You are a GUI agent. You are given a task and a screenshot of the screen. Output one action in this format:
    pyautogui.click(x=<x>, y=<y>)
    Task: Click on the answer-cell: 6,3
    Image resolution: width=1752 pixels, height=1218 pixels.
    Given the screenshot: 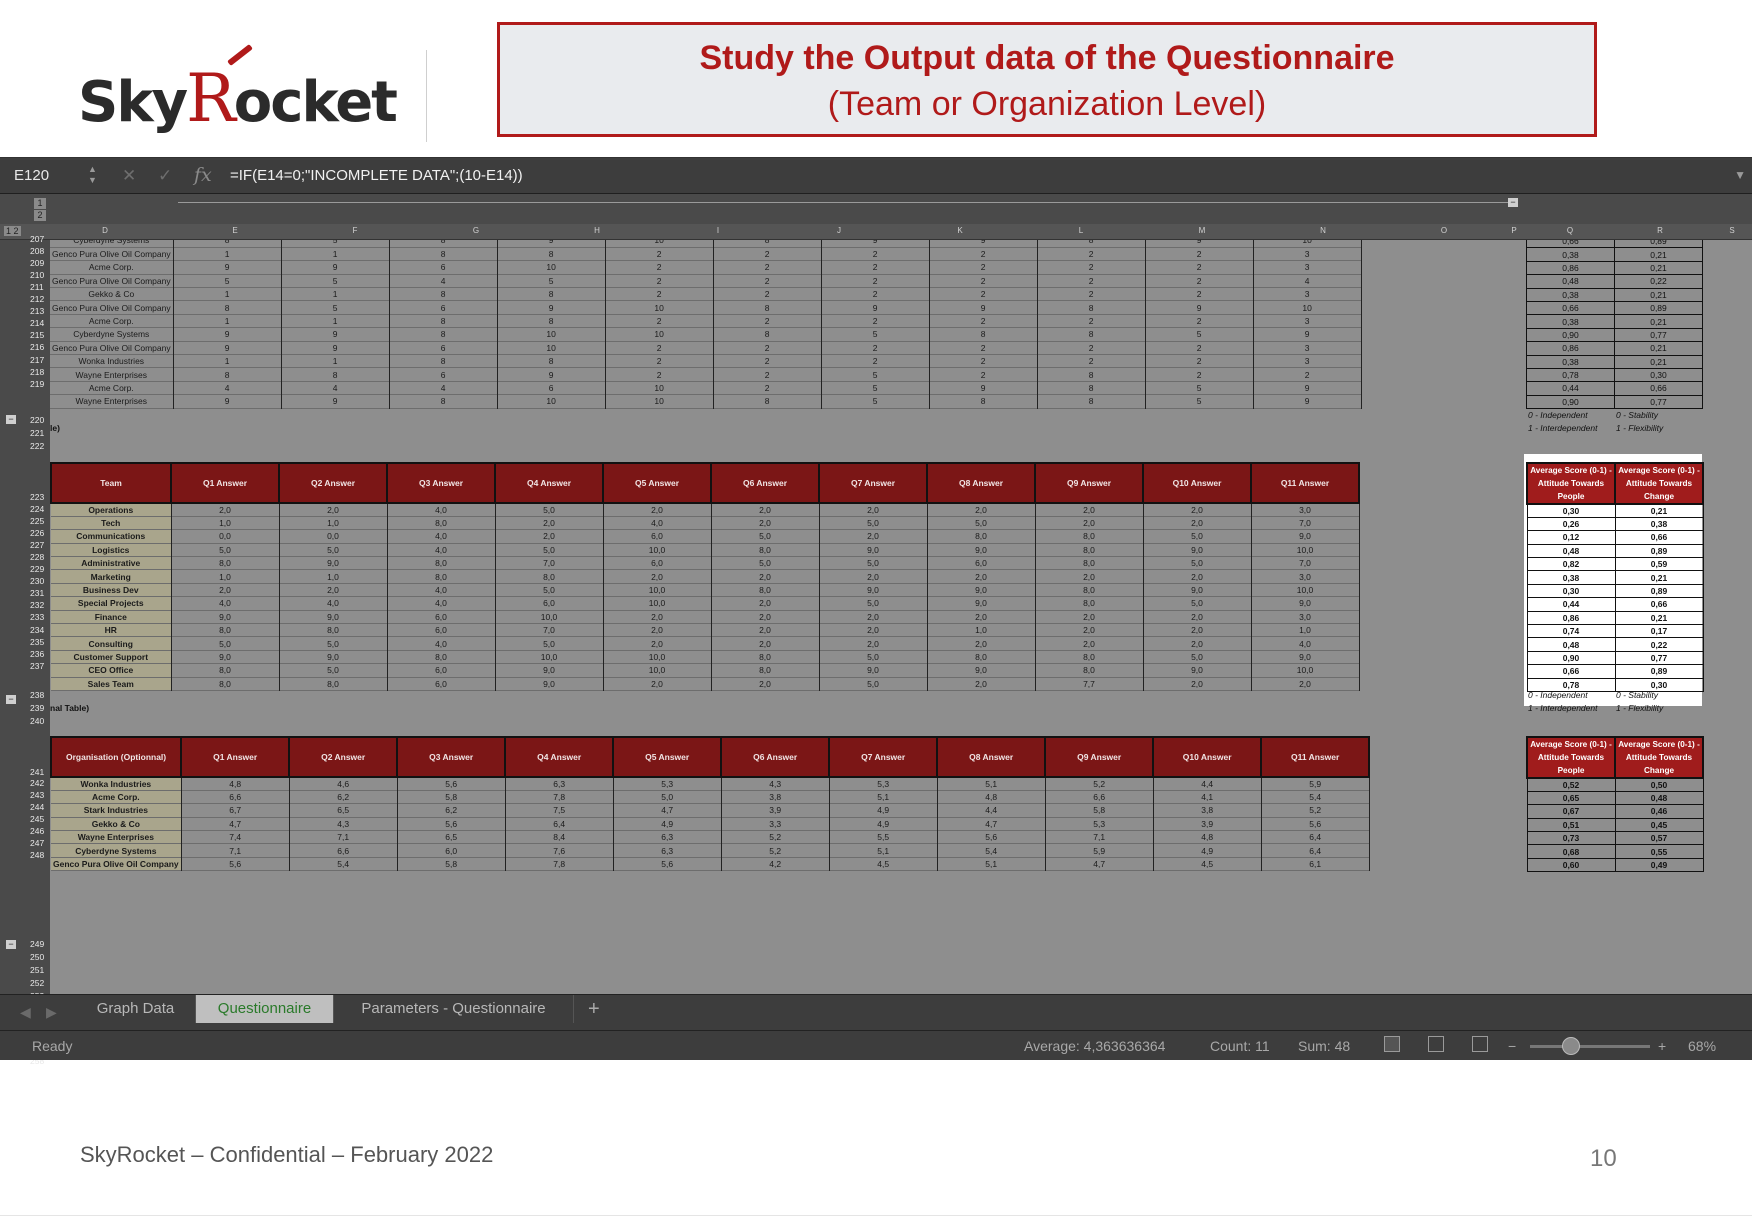 What is the action you would take?
    pyautogui.click(x=559, y=784)
    